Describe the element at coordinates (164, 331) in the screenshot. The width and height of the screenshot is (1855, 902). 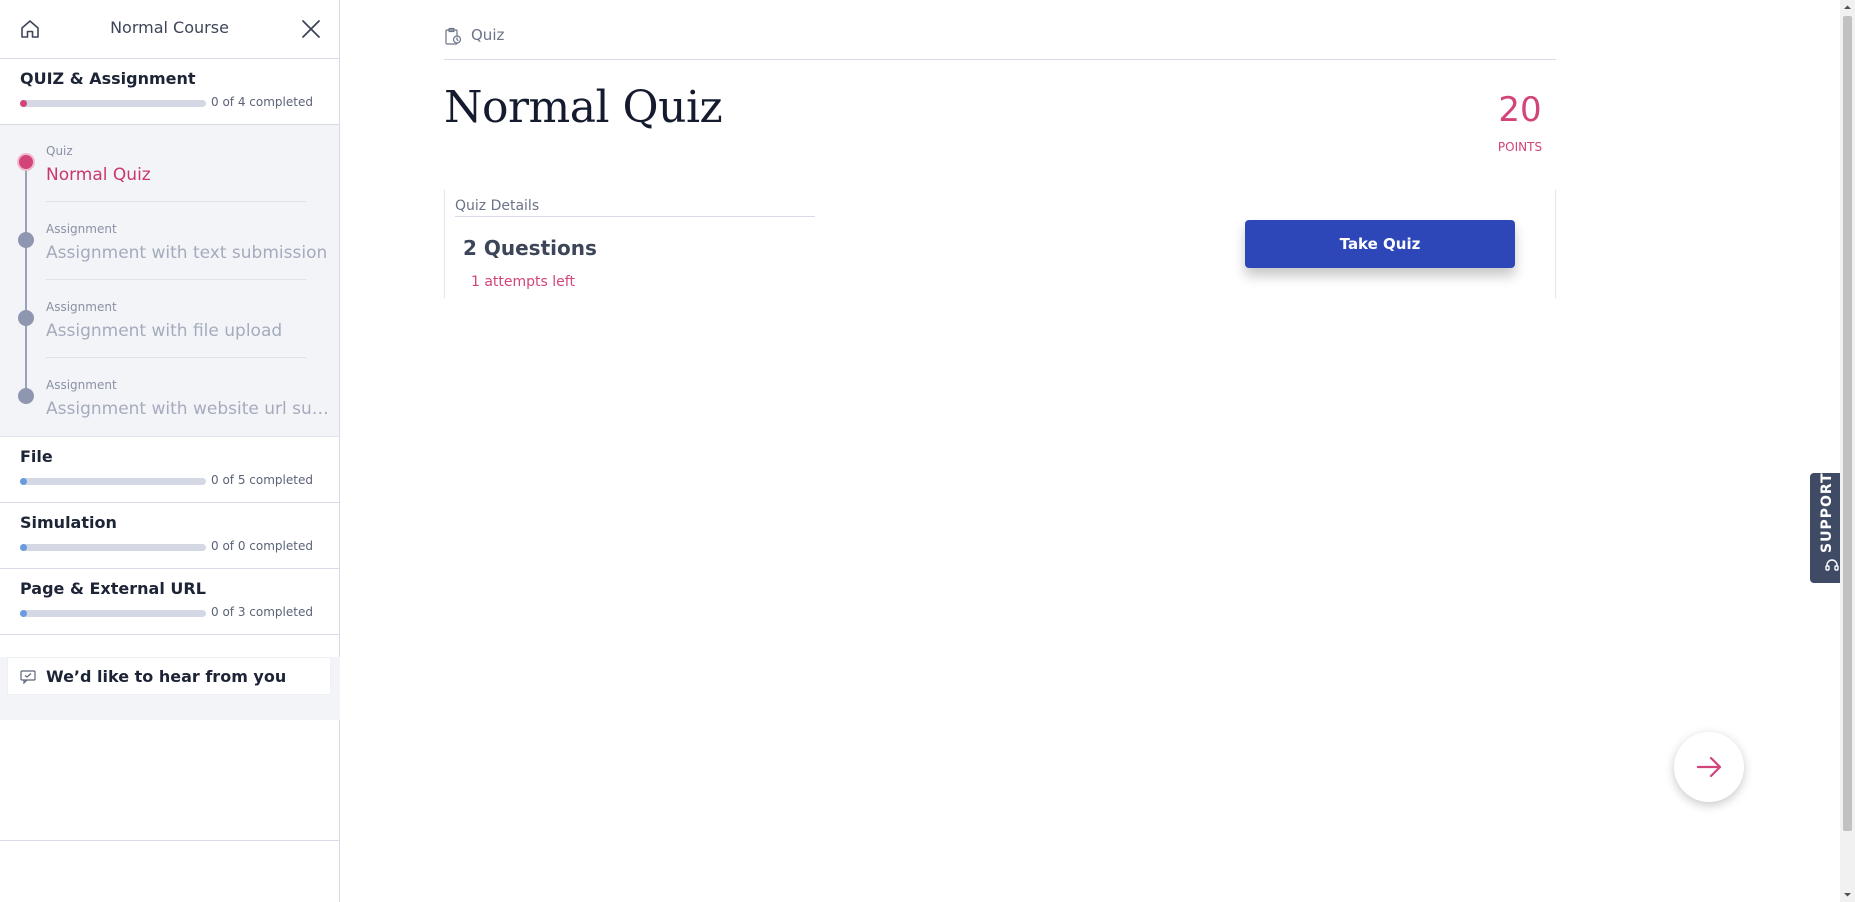
I see `item-name: Assignment with file upload` at that location.